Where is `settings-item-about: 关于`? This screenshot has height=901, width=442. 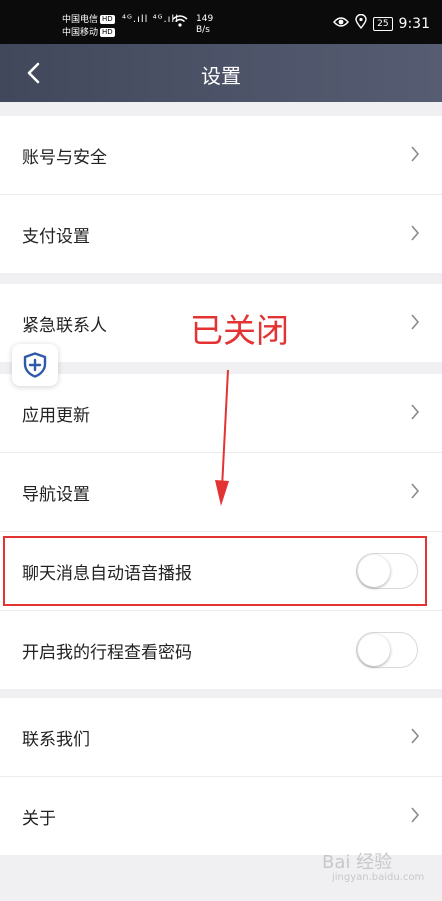 settings-item-about: 关于 is located at coordinates (221, 816).